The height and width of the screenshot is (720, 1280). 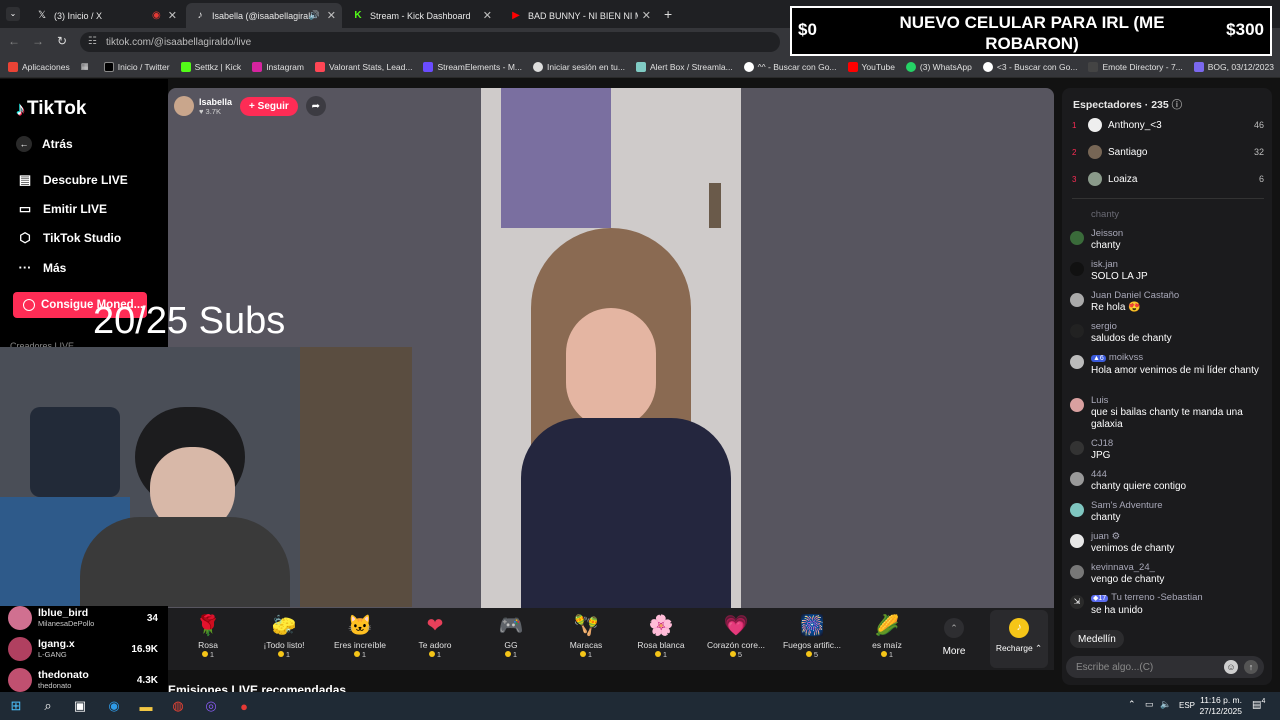 I want to click on forward-arrow-icon: →, so click(x=38, y=41).